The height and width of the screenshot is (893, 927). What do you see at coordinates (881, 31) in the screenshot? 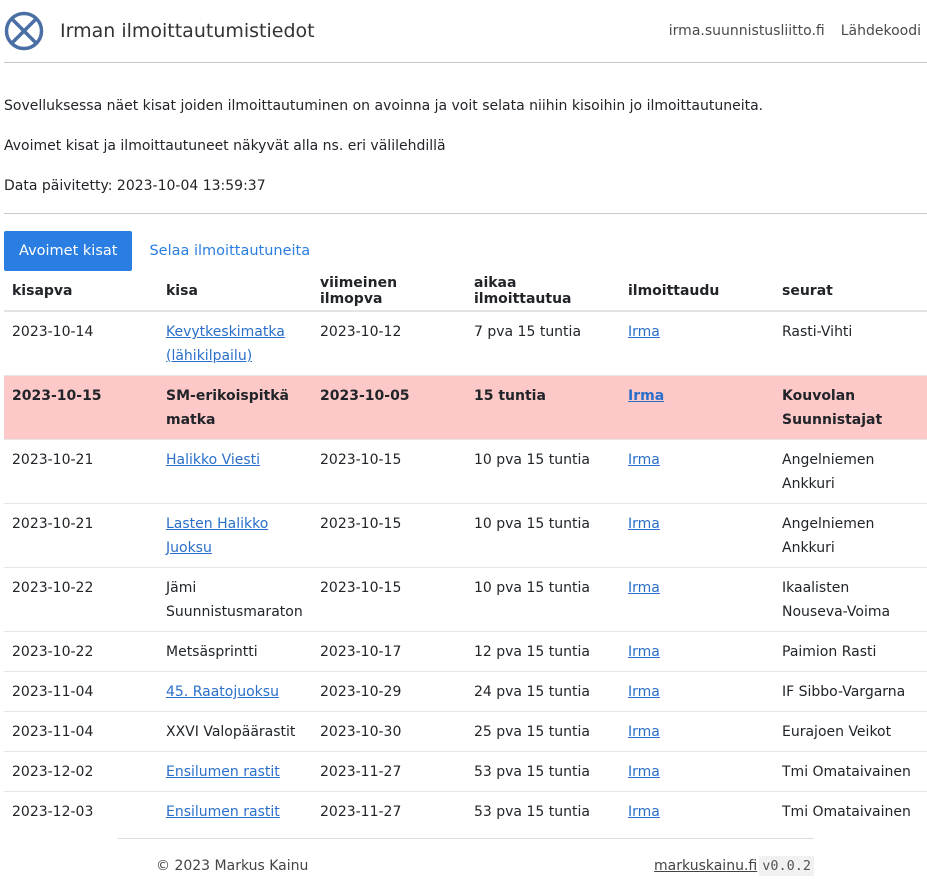
I see `source-code-link: Lähdekoodi` at bounding box center [881, 31].